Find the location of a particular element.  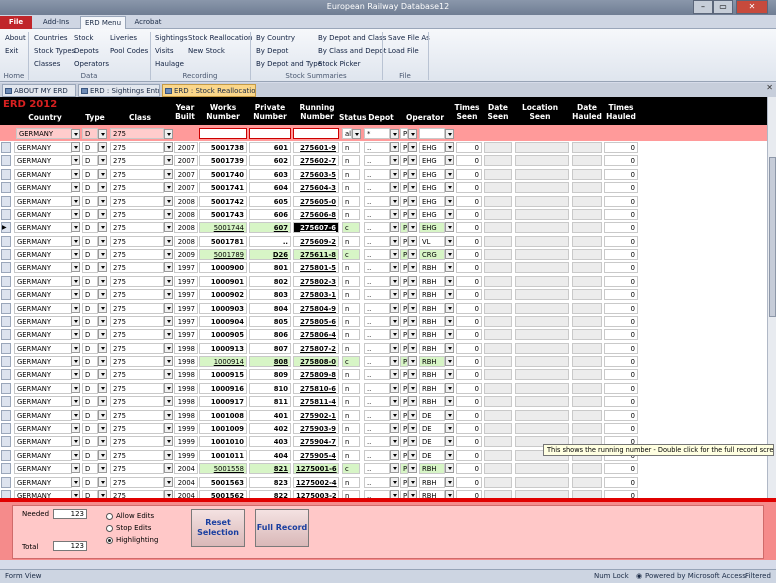

ribbon-classes: Classes is located at coordinates (47, 64).